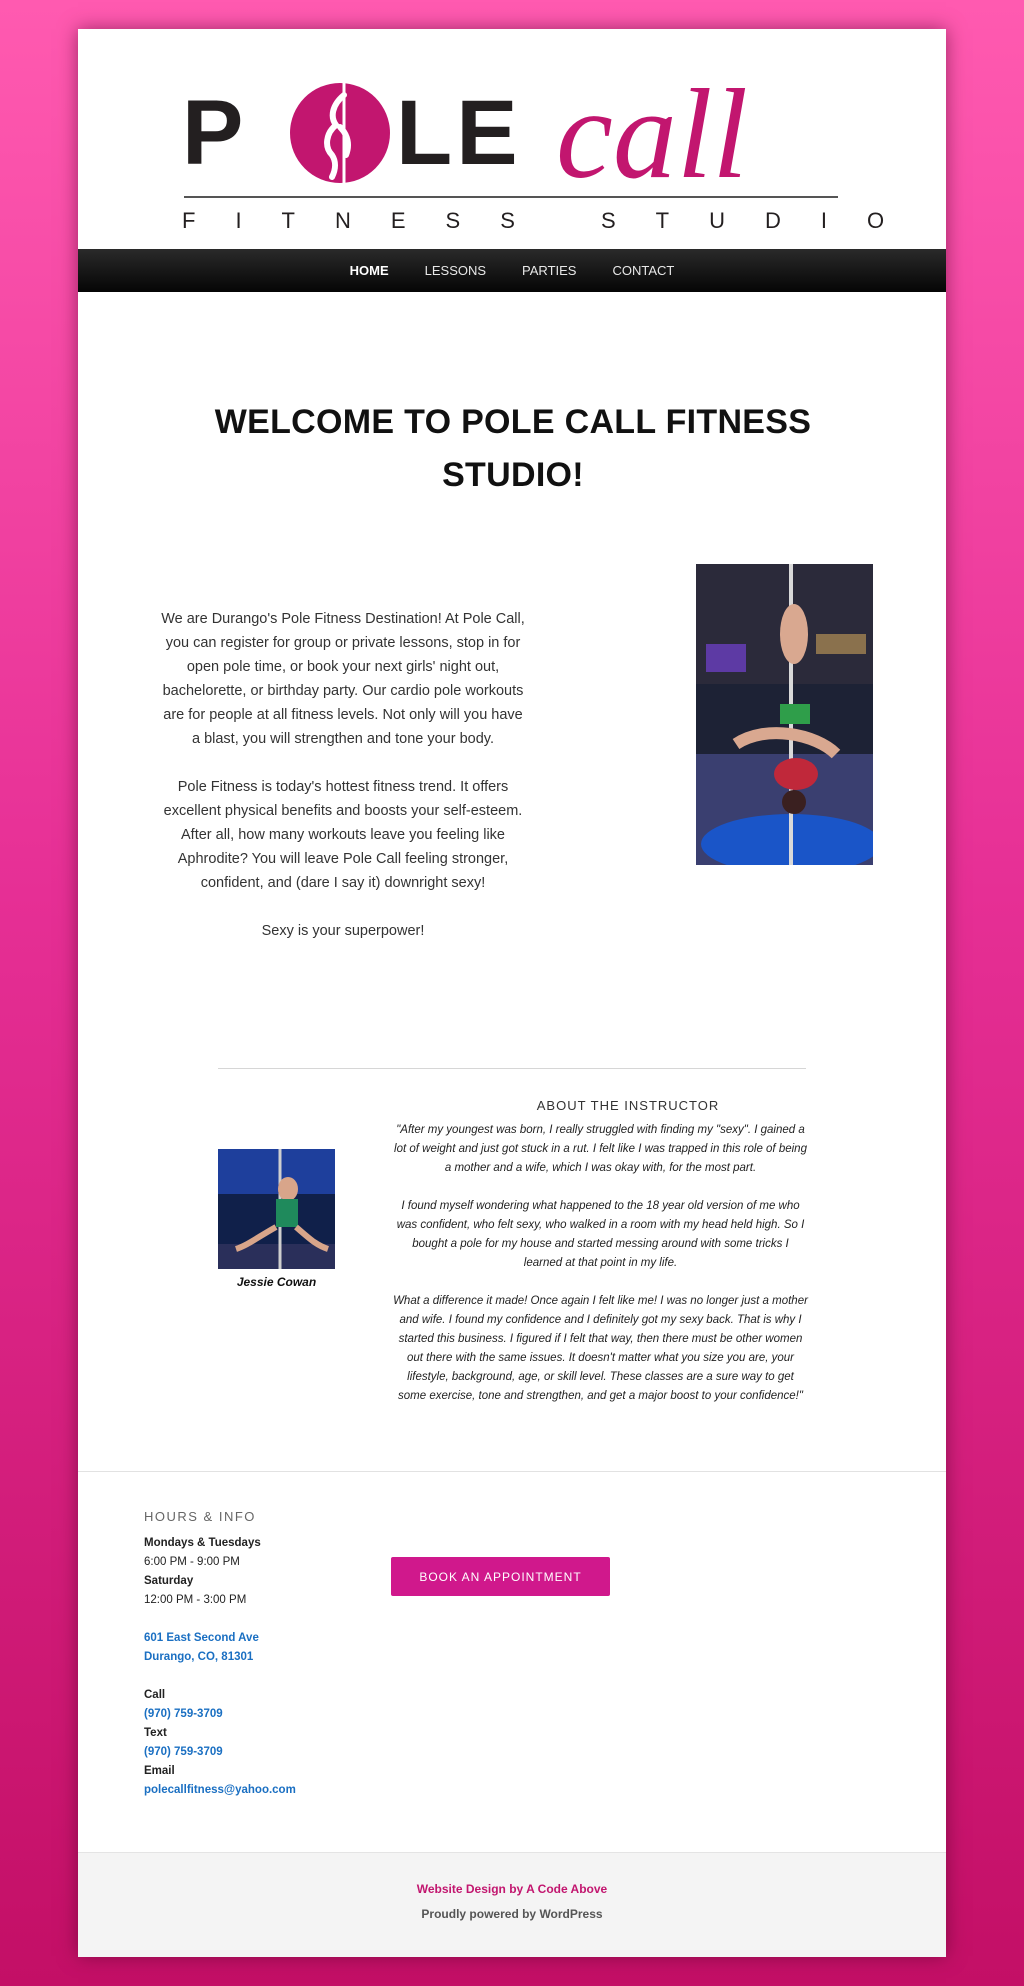  What do you see at coordinates (169, 1581) in the screenshot?
I see `hours-day-2: Saturday` at bounding box center [169, 1581].